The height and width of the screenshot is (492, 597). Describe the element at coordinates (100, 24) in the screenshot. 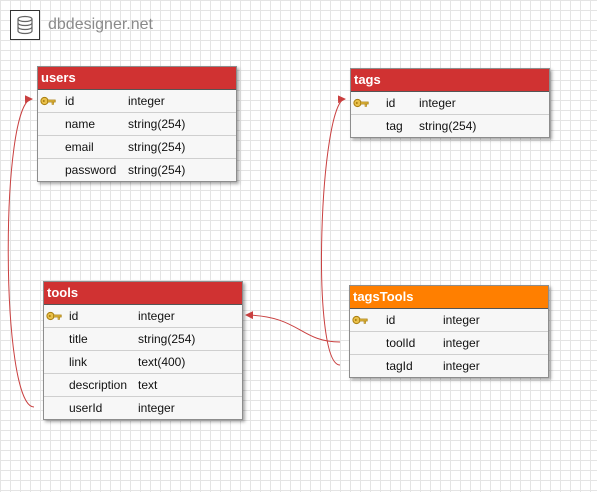

I see `logo-text: dbdesigner.net` at that location.